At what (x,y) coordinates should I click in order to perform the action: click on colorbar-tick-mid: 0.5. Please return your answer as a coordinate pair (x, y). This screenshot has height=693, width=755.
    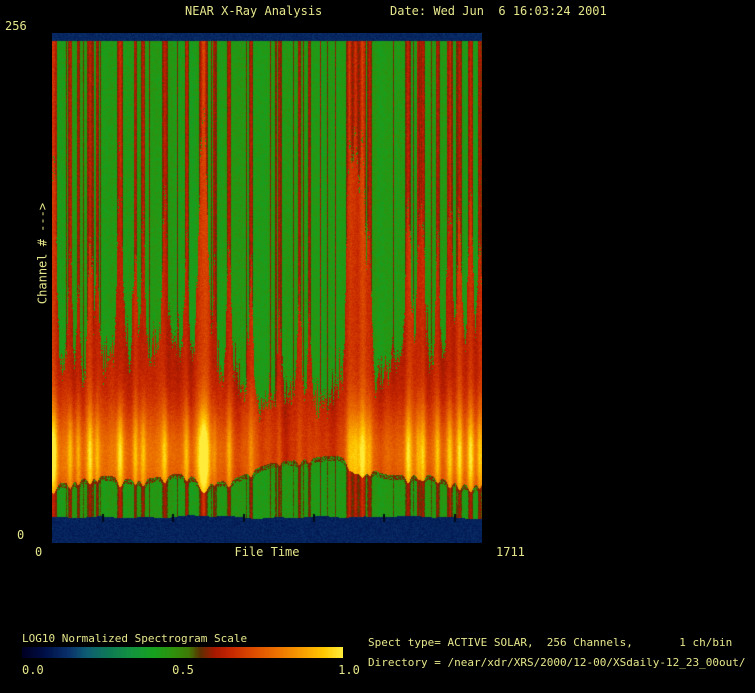
    Looking at the image, I should click on (183, 670).